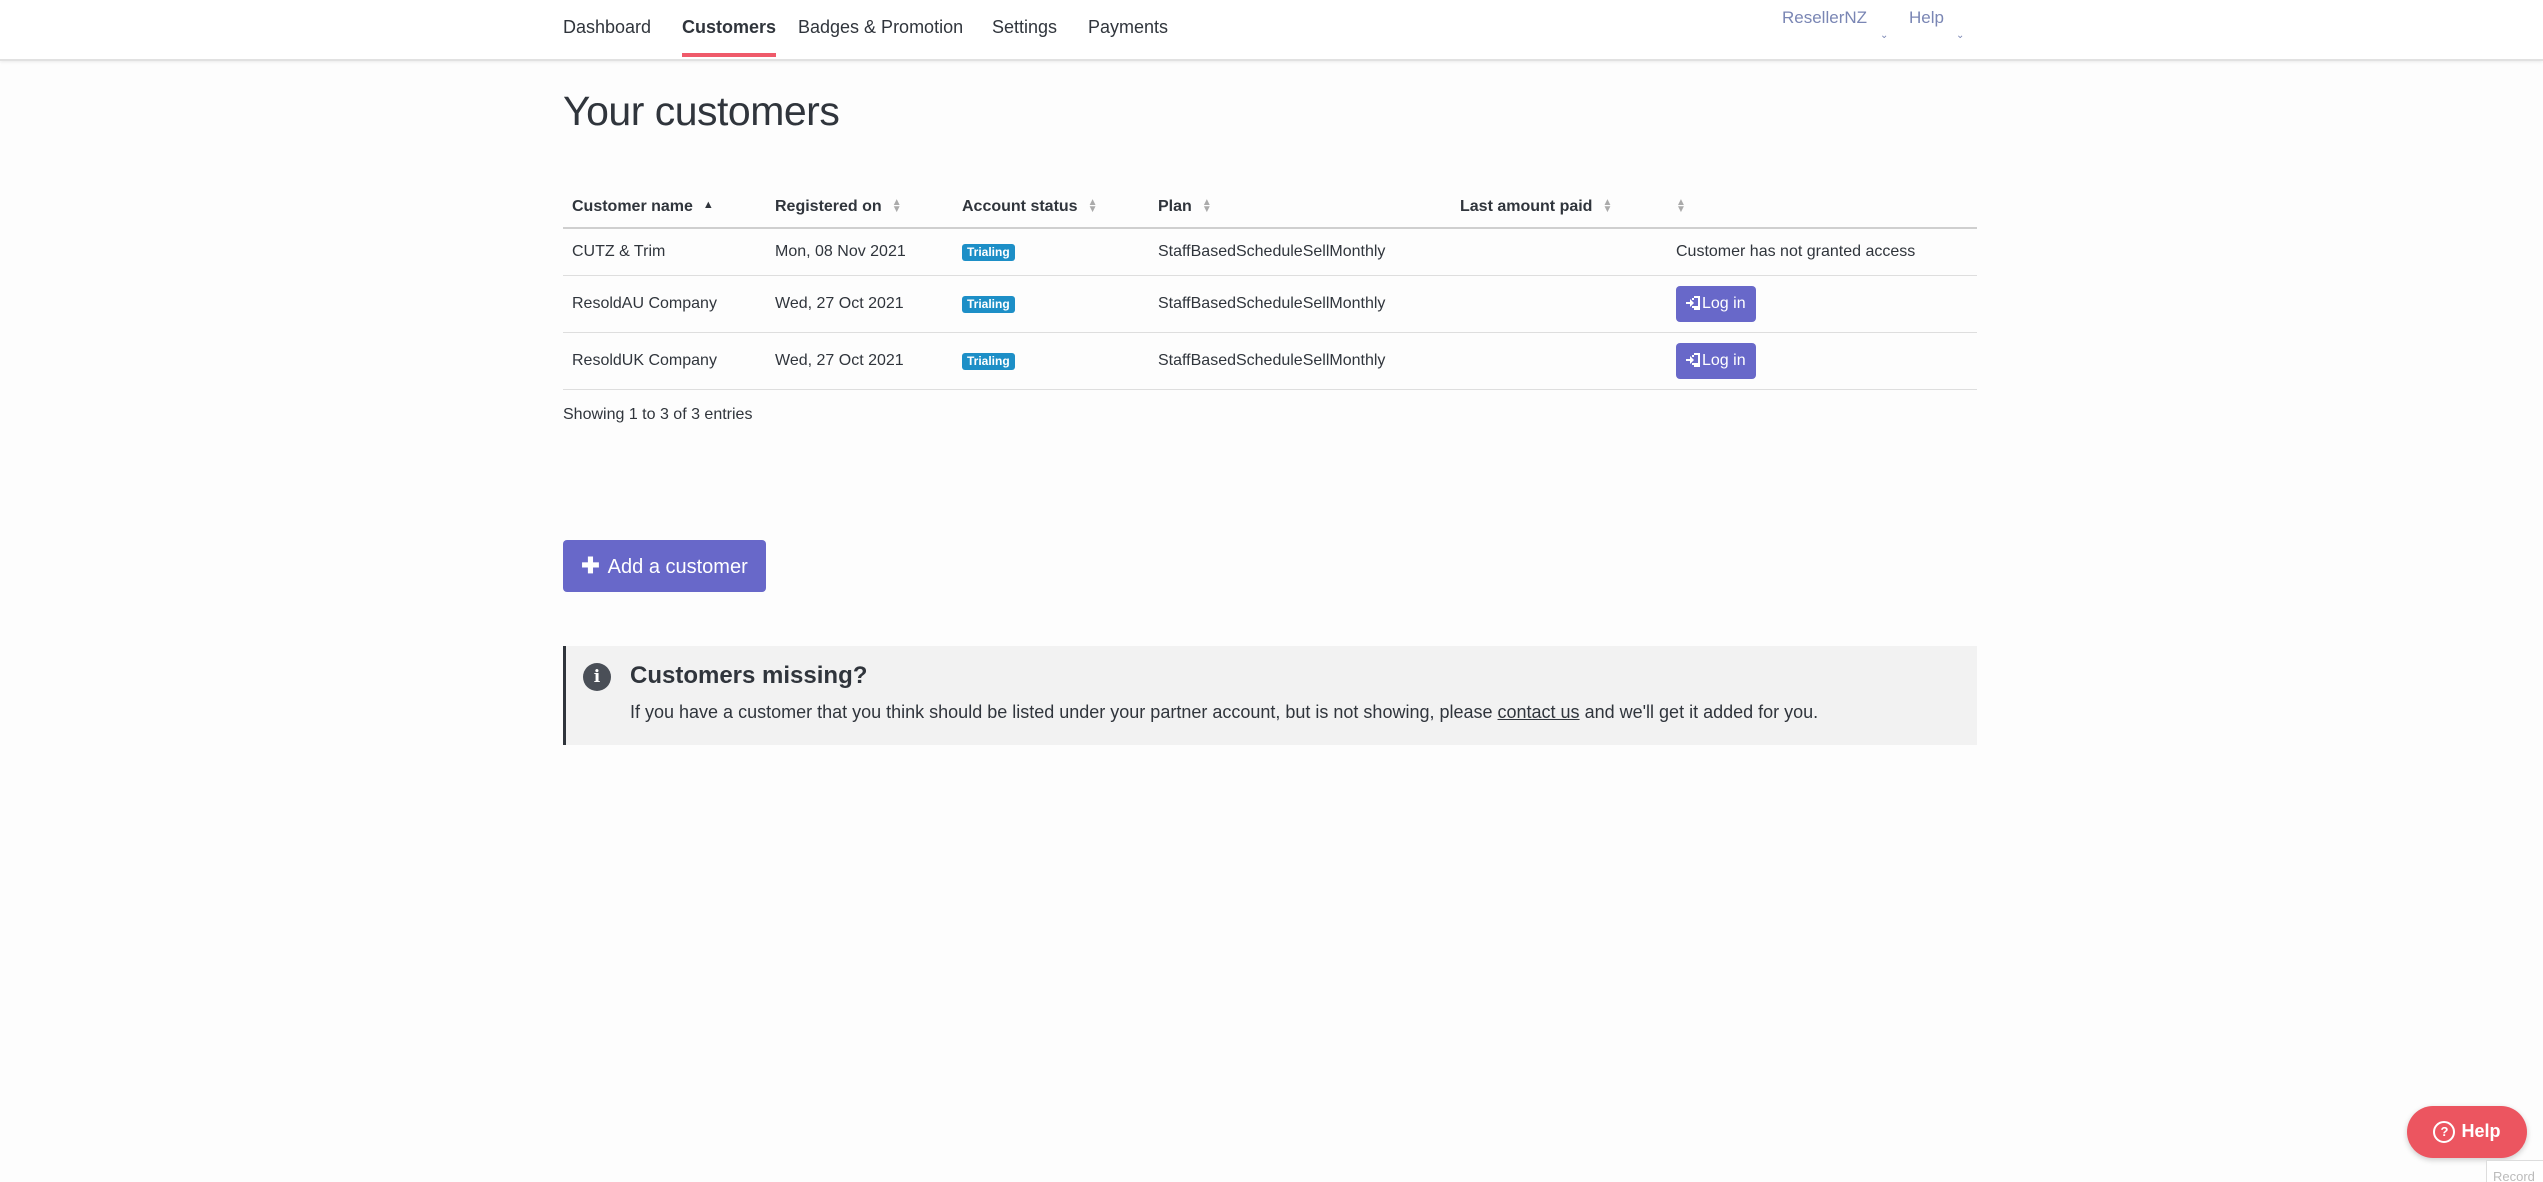 This screenshot has height=1182, width=2543. Describe the element at coordinates (1300, 207) in the screenshot. I see `column-header-plan: Plan ▲ ▼` at that location.